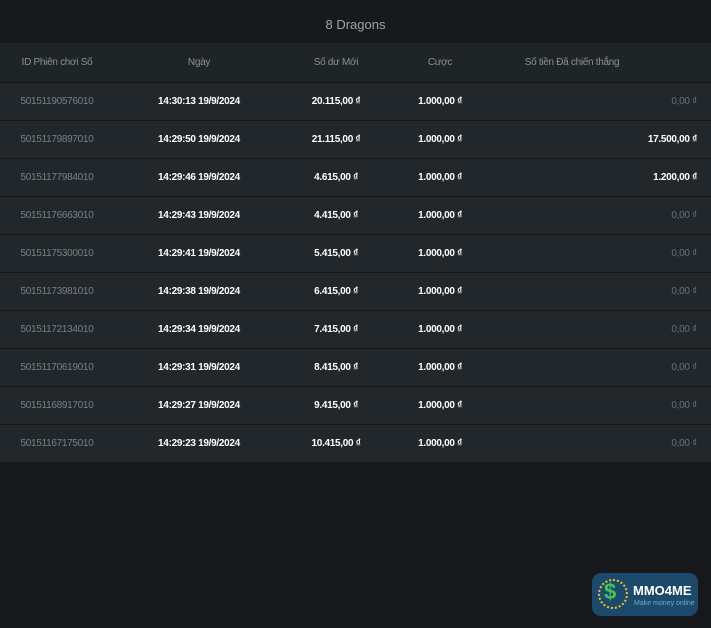 The height and width of the screenshot is (628, 711). Describe the element at coordinates (355, 21) in the screenshot. I see `page-title: 8 Dragons` at that location.